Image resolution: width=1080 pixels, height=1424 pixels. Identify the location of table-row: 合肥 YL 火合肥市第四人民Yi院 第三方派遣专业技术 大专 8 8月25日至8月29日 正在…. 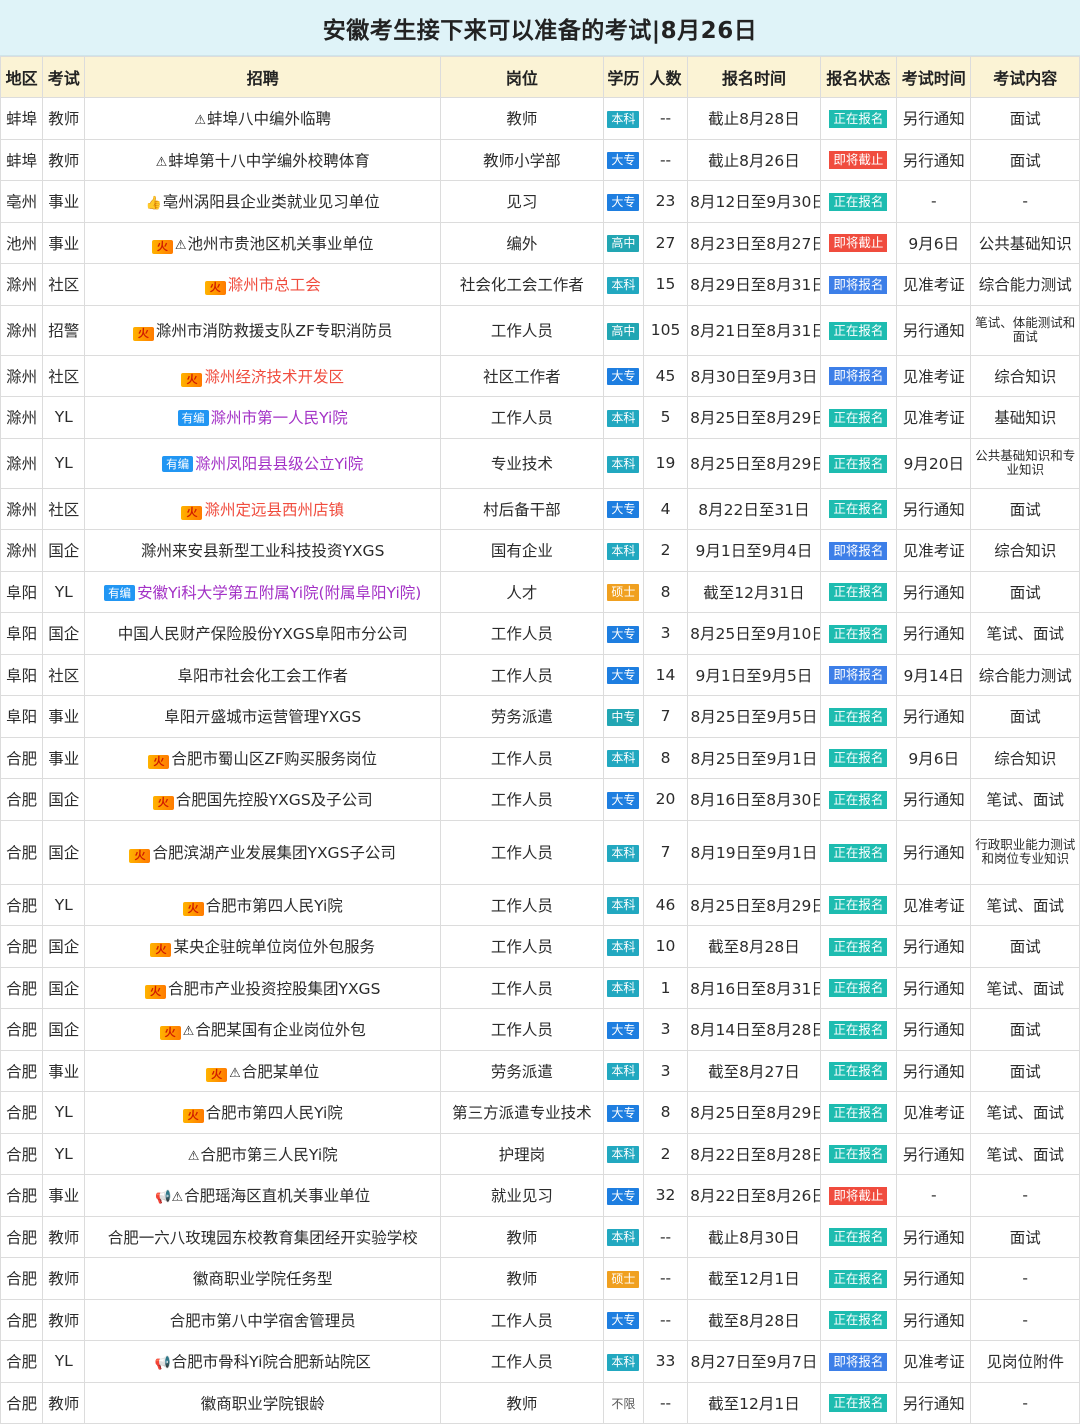
(540, 1112).